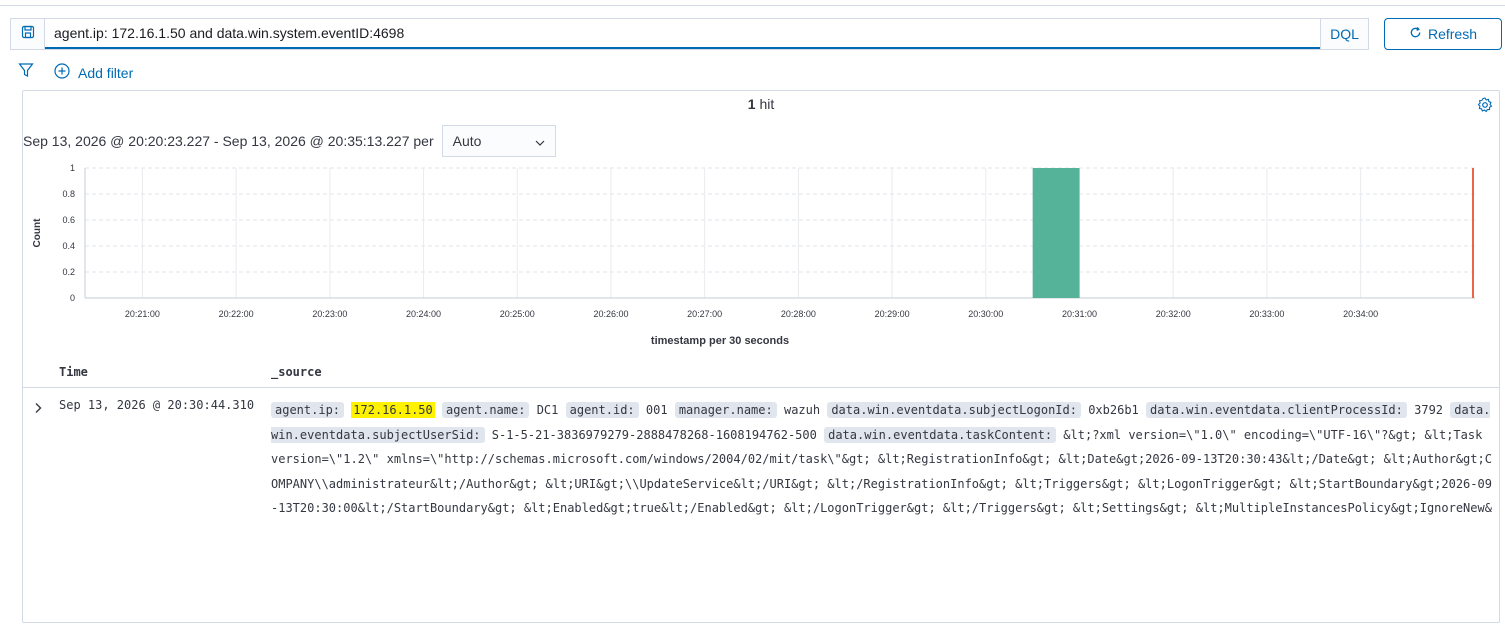 Image resolution: width=1505 pixels, height=632 pixels. Describe the element at coordinates (498, 141) in the screenshot. I see `interval-select: Auto` at that location.